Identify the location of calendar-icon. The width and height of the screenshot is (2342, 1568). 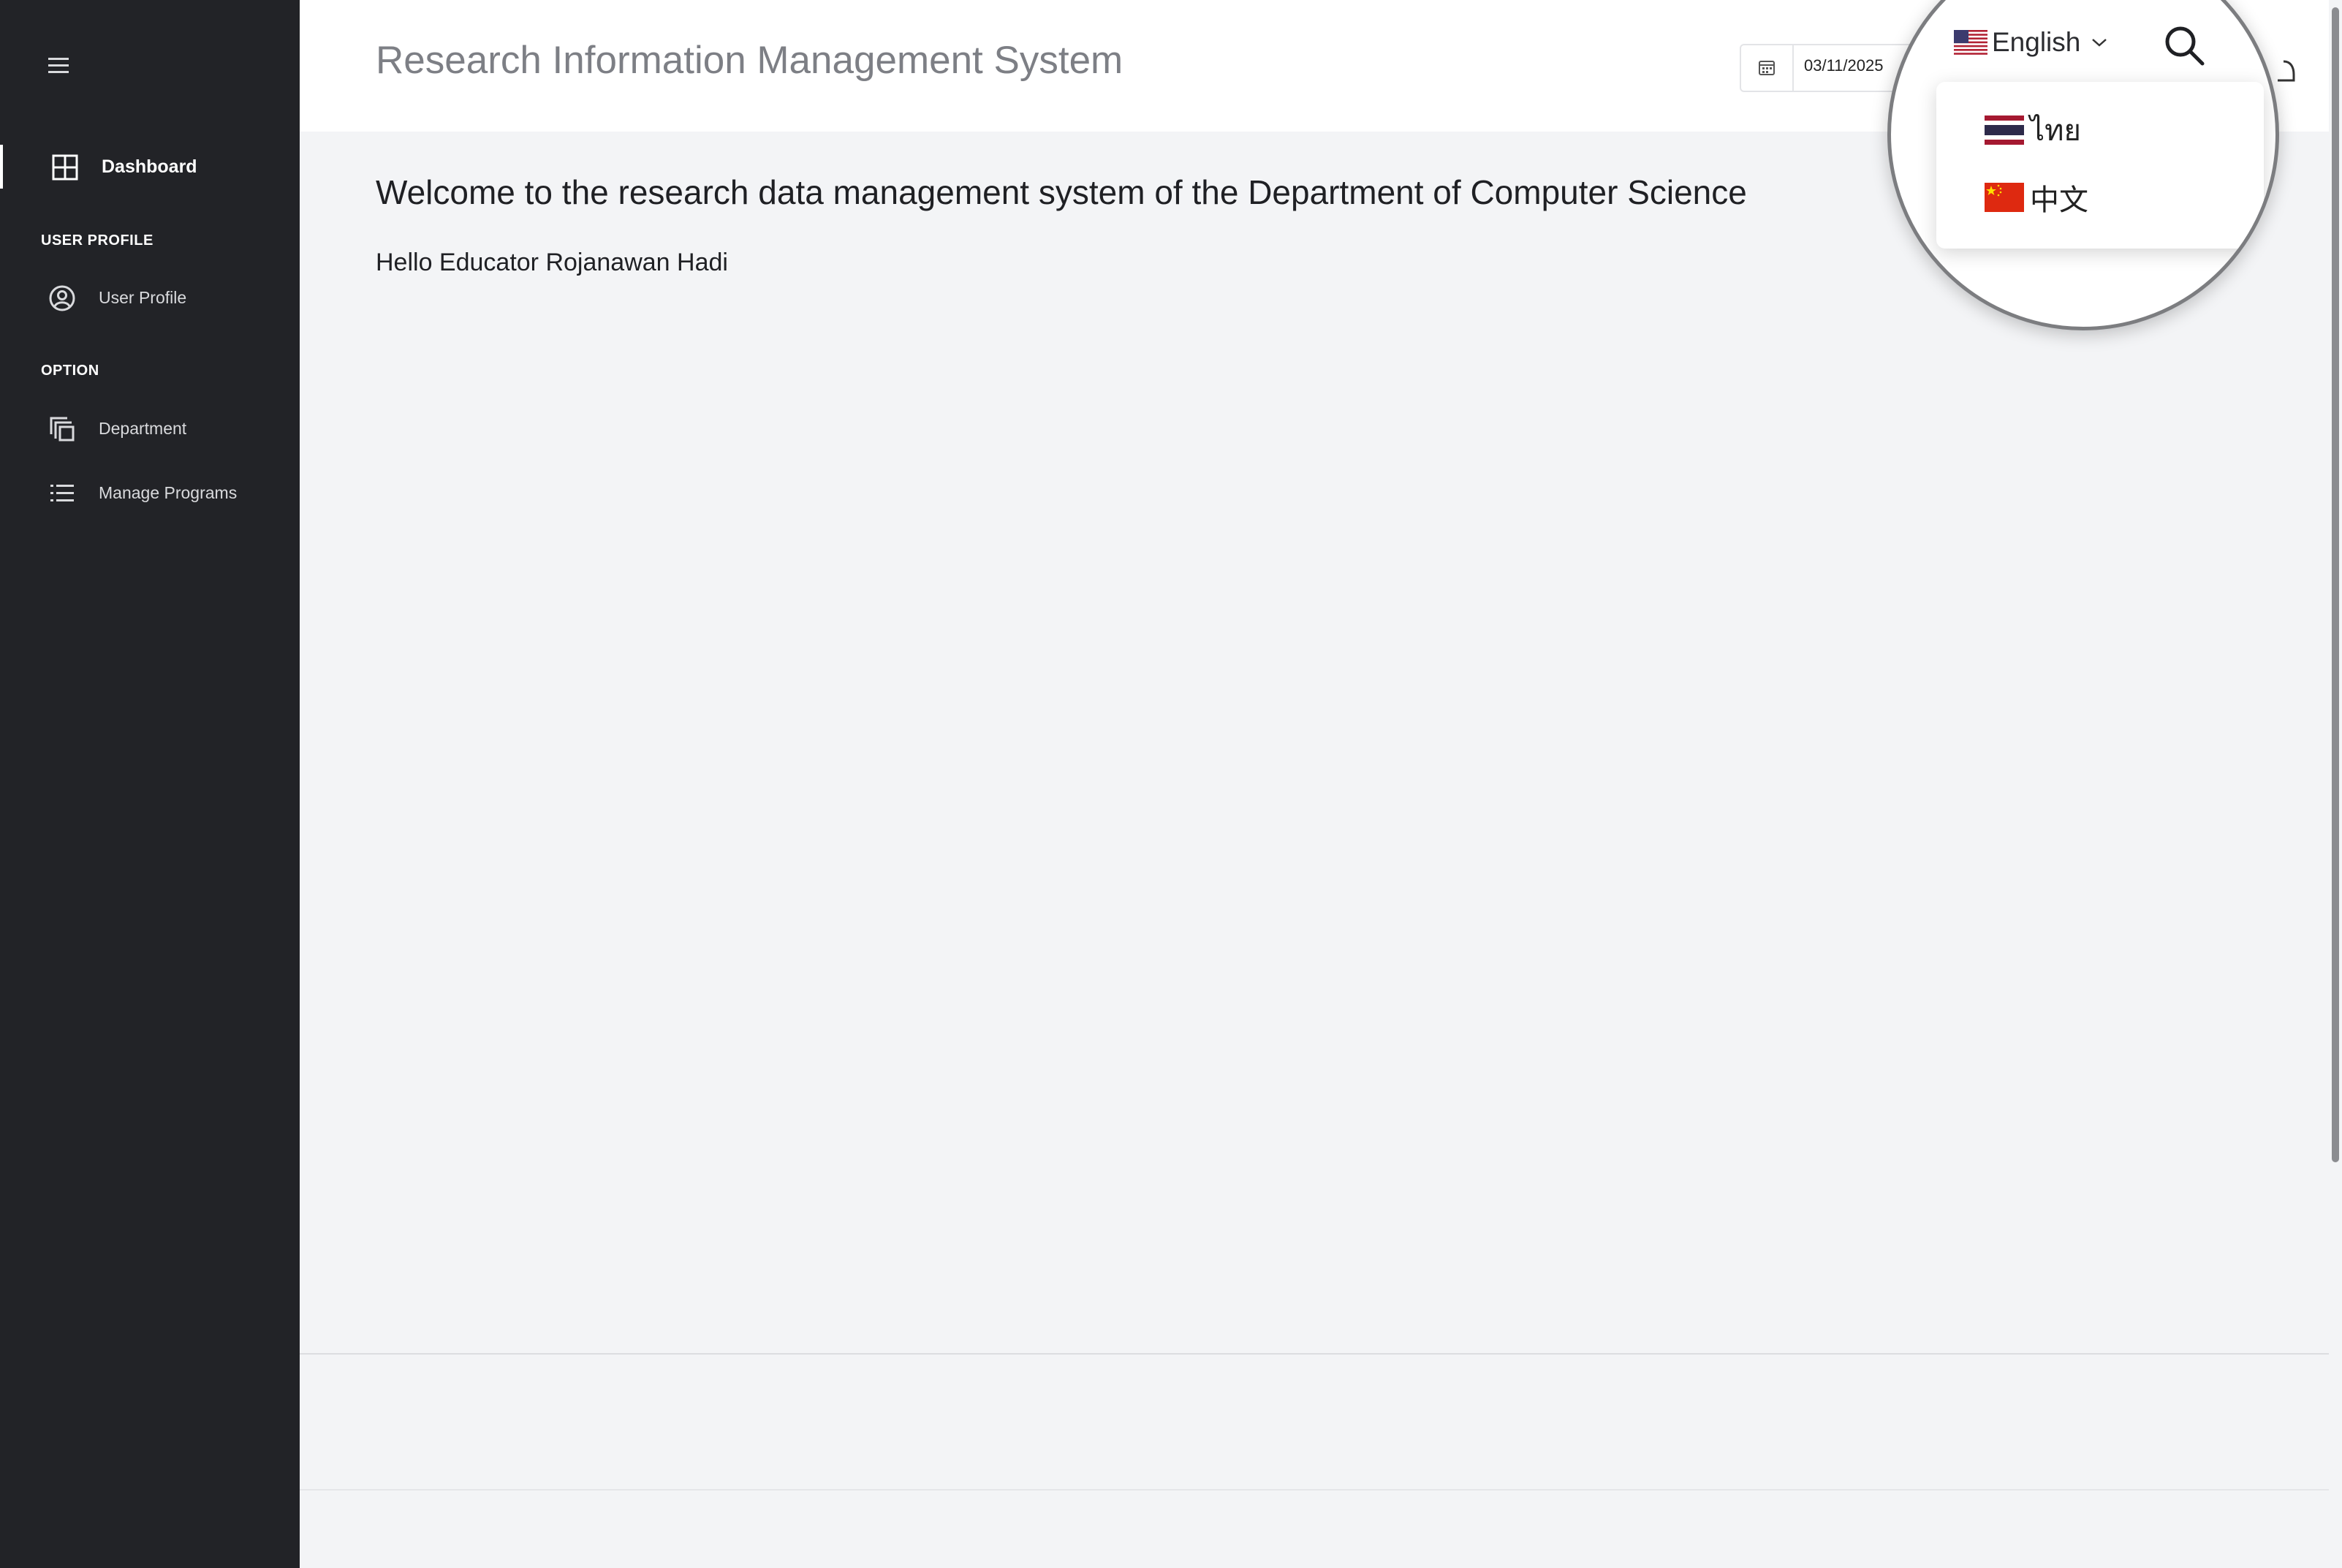
(1767, 68).